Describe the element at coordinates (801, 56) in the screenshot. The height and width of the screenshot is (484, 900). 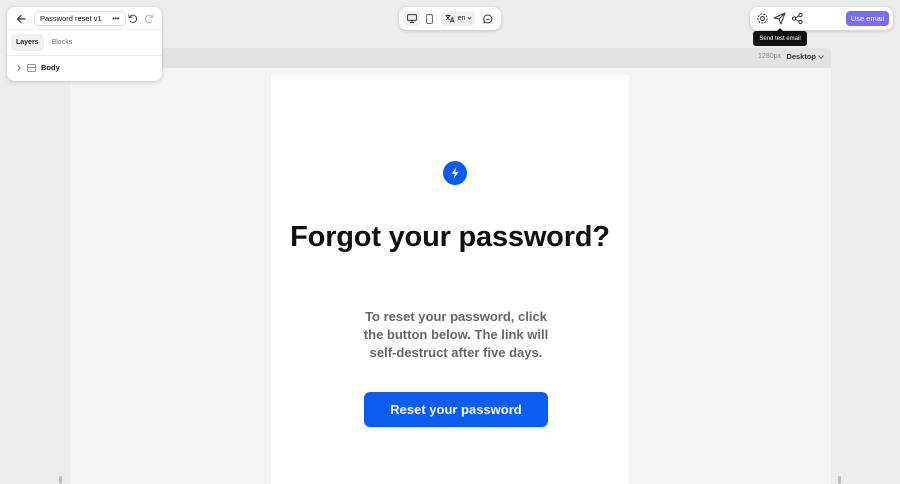
I see `device-select-label: Desktop` at that location.